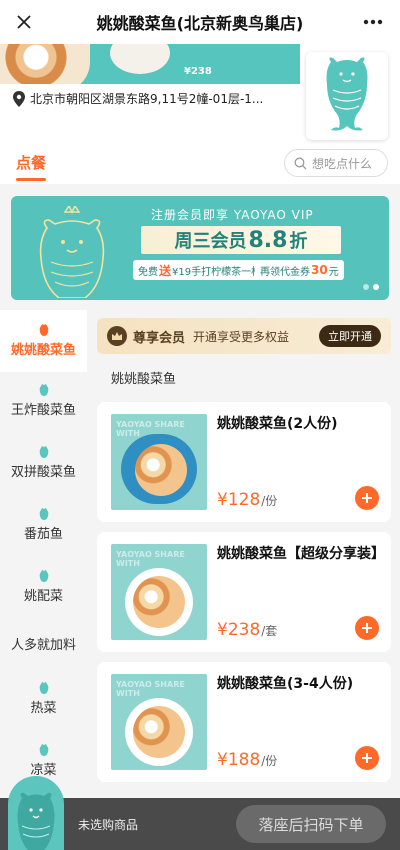 Image resolution: width=400 pixels, height=850 pixels. I want to click on bear-mascot-icon, so click(72, 252).